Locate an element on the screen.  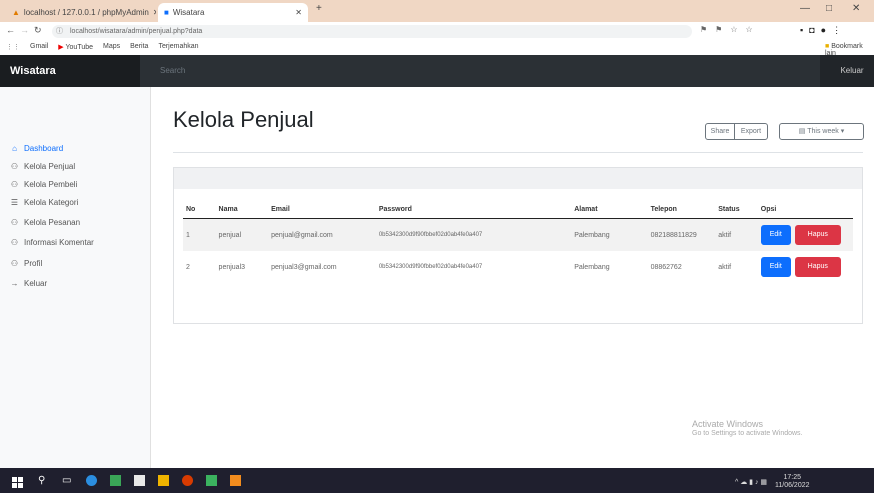
sidebar-item-dashboard: ⌂ Dashboard is located at coordinates (36, 148).